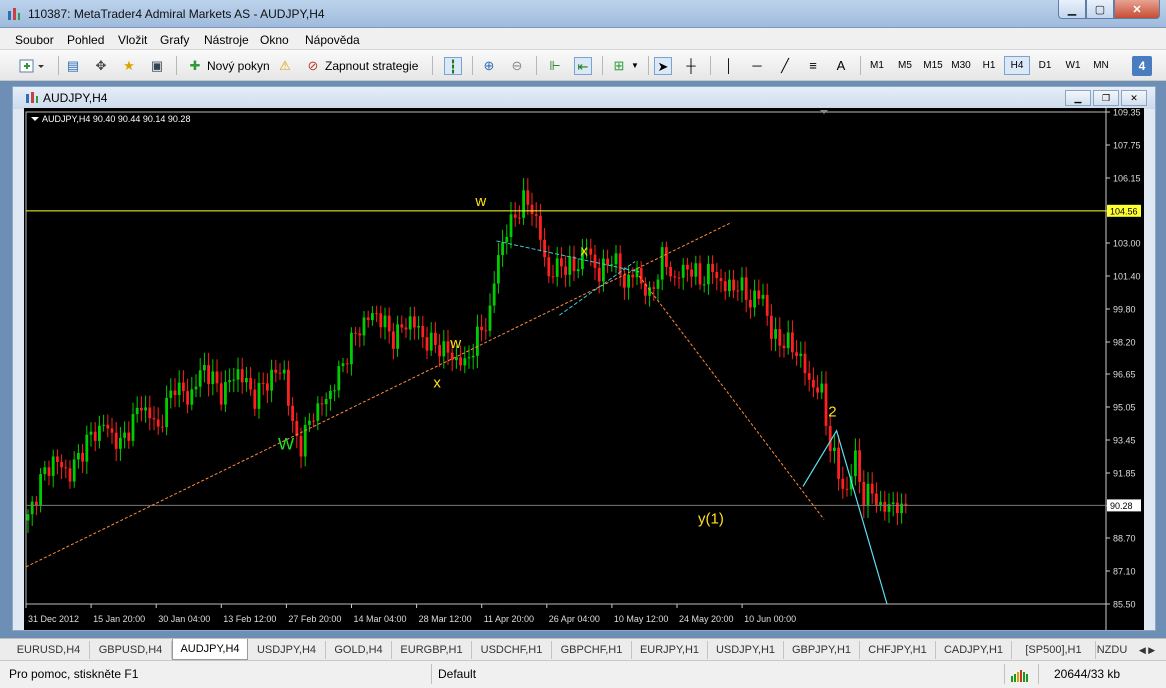 The height and width of the screenshot is (688, 1166). I want to click on tab-chfjpy-h1: CHFJPY,H1, so click(898, 650).